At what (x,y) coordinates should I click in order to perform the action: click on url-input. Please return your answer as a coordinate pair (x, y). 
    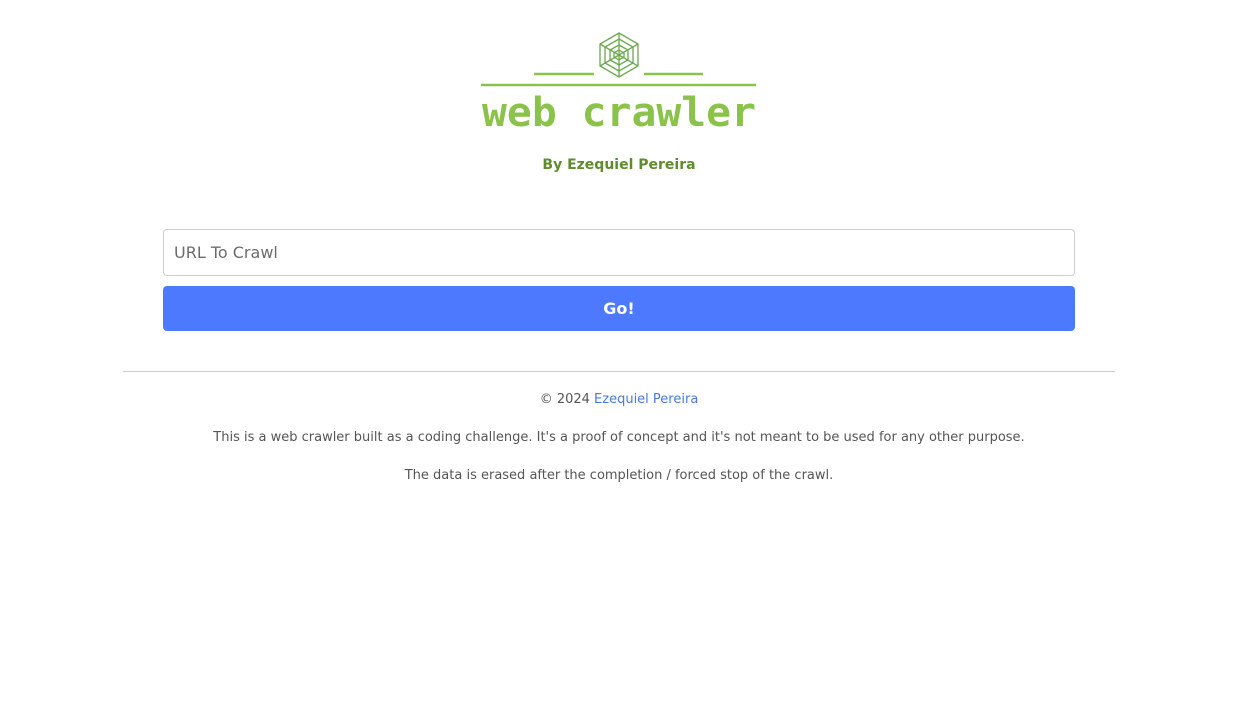
    Looking at the image, I should click on (619, 252).